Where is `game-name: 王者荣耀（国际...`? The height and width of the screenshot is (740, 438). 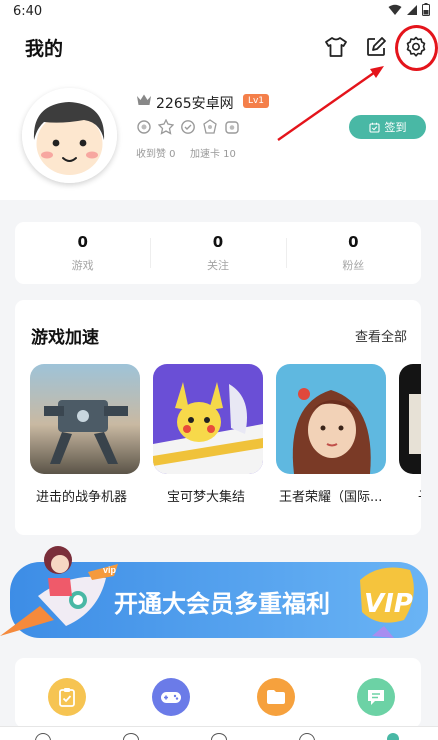
game-name: 王者荣耀（国际... is located at coordinates (331, 497).